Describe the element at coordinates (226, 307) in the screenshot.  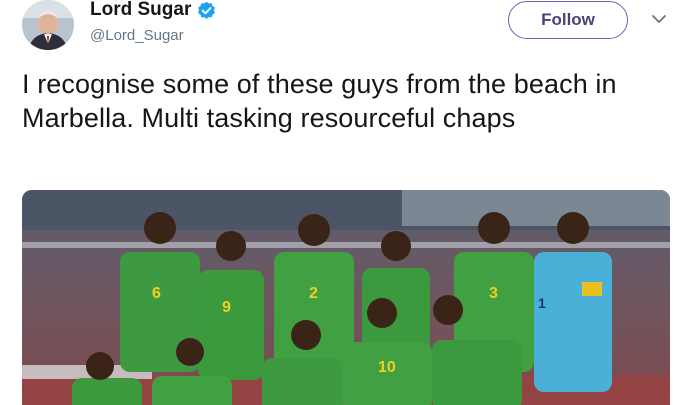
I see `jersey-number: 9` at that location.